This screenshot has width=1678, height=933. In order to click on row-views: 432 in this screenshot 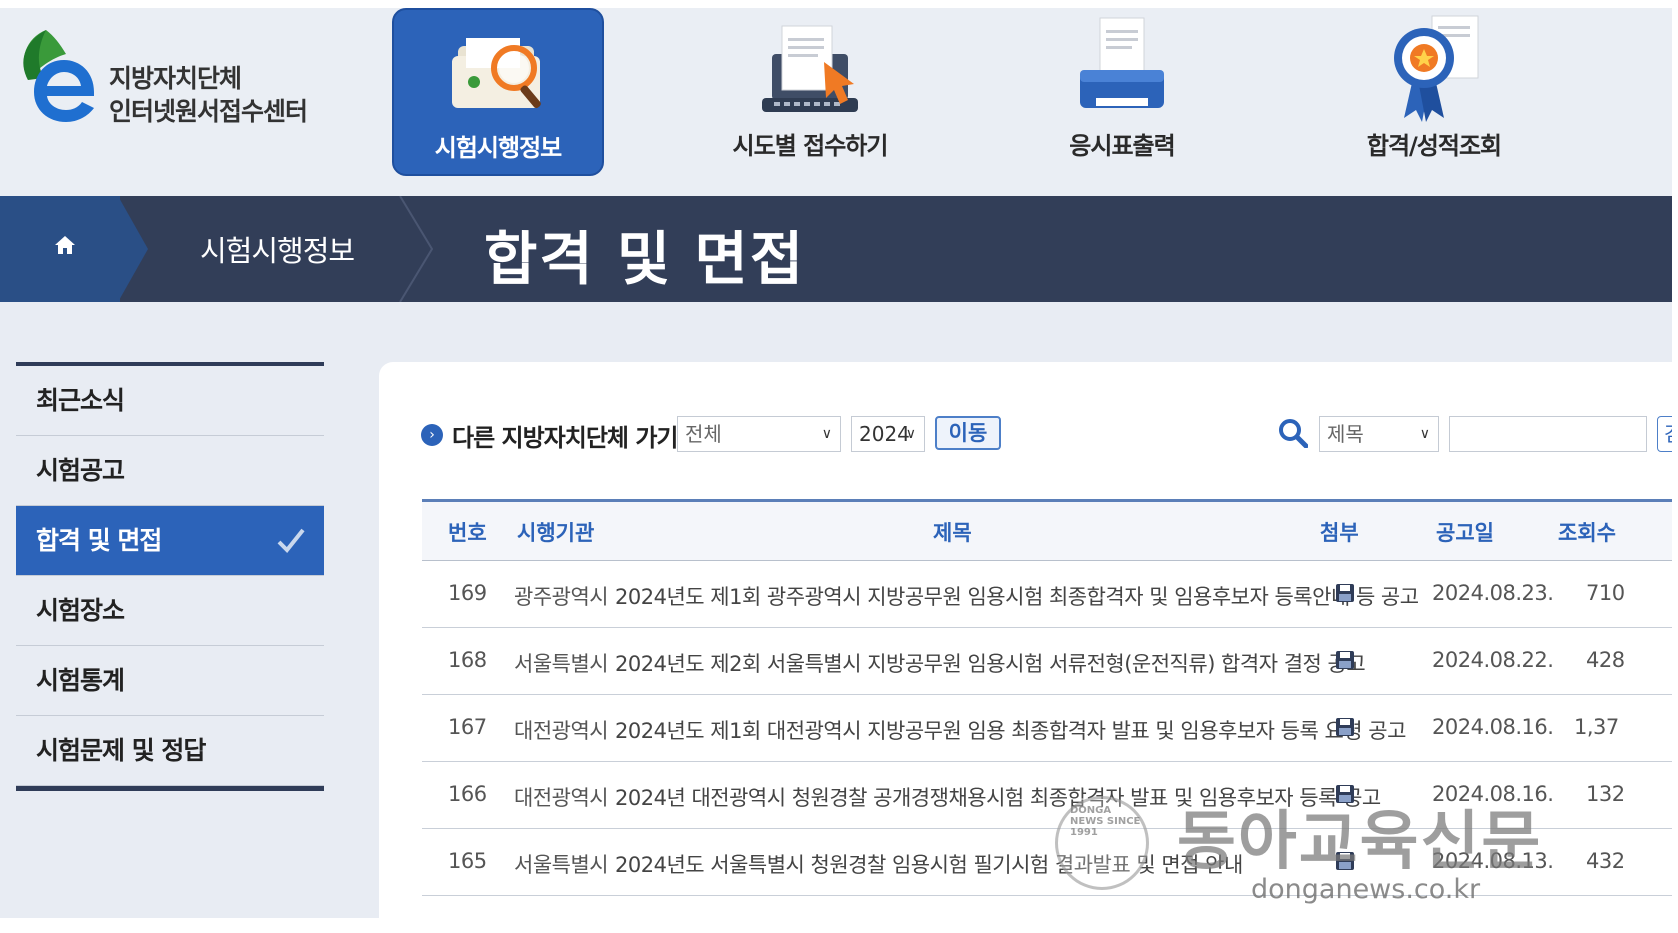, I will do `click(1605, 861)`.